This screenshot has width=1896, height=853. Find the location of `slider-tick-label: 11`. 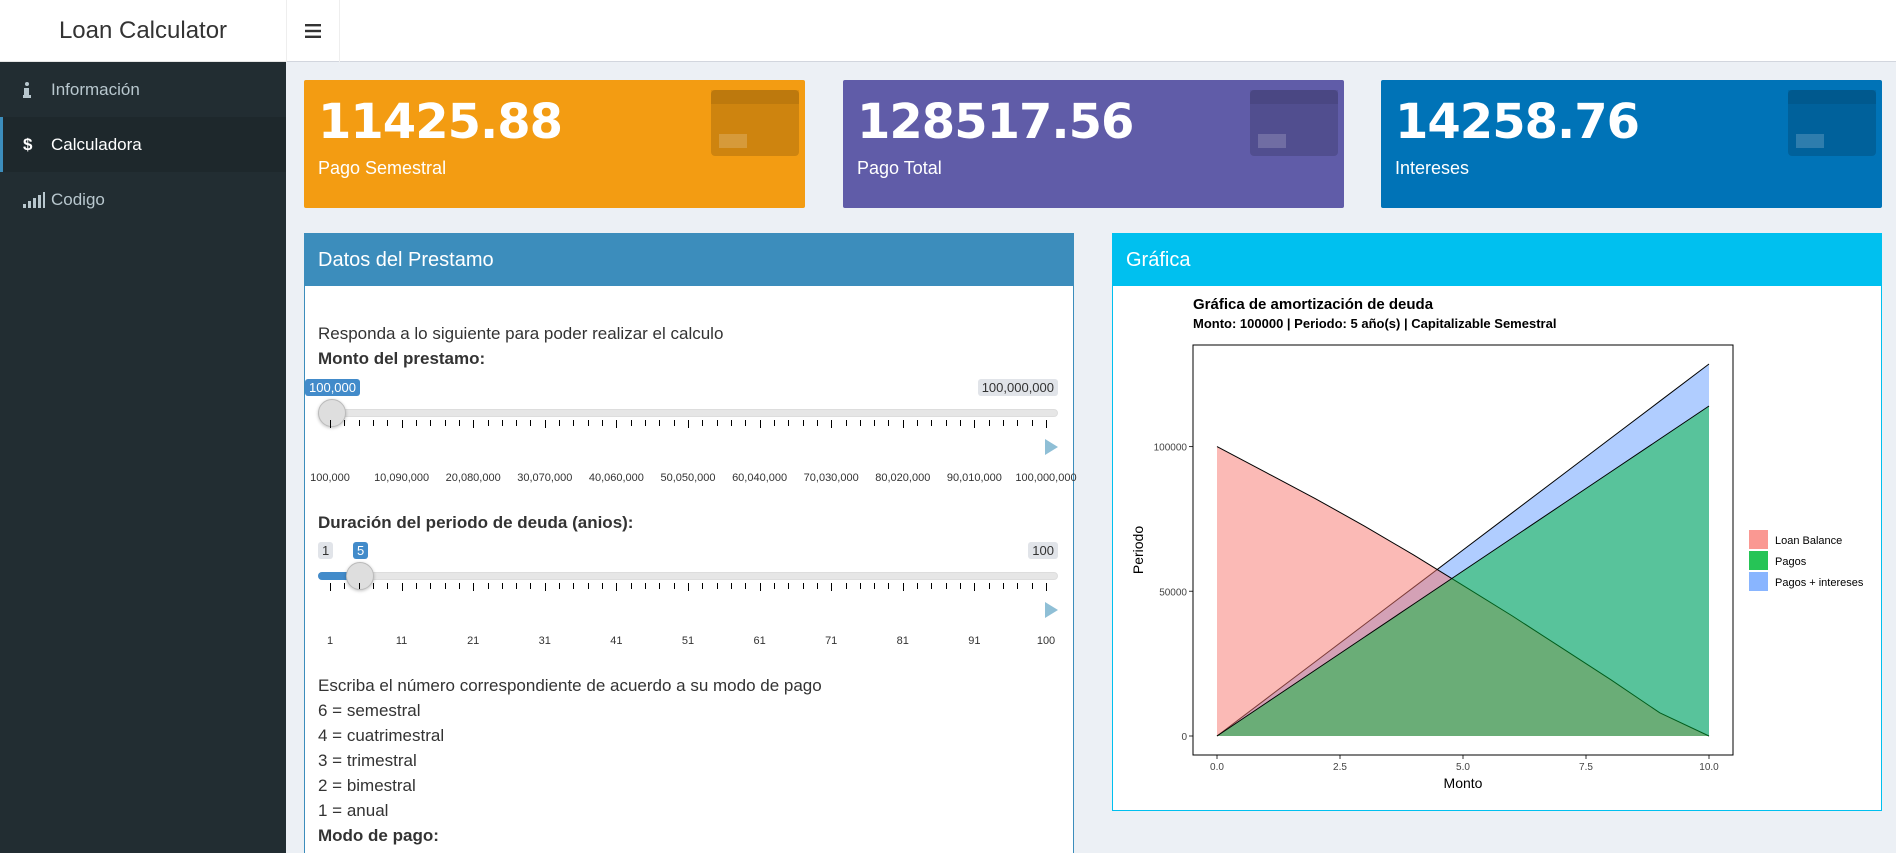

slider-tick-label: 11 is located at coordinates (401, 641).